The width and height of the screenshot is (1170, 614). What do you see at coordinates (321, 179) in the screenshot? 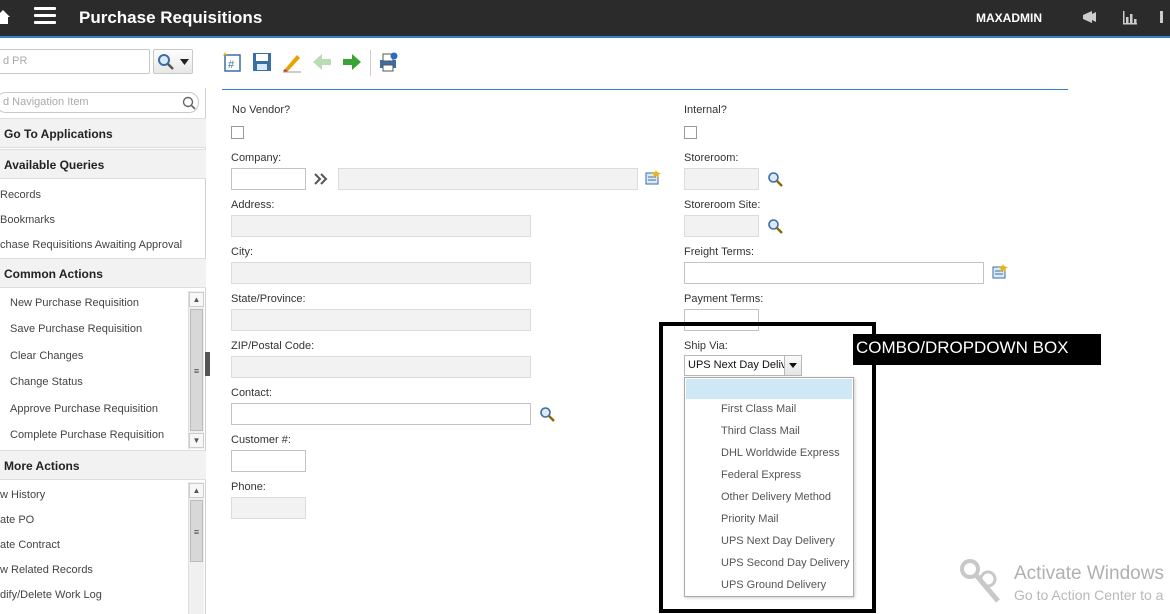
I see `chevron-double-right-icon` at bounding box center [321, 179].